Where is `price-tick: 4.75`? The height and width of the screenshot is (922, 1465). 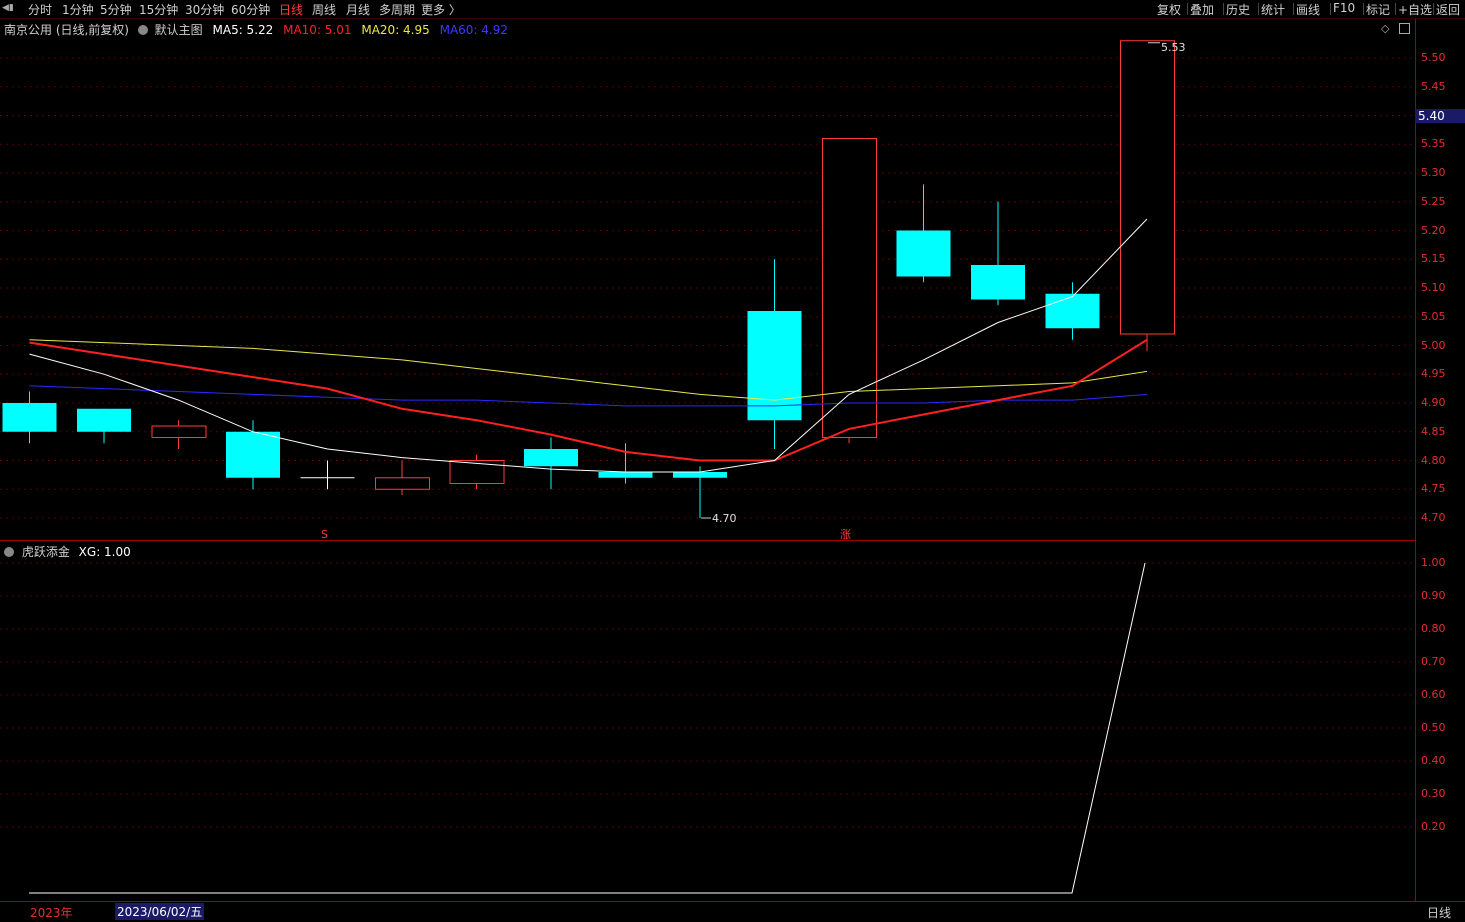
price-tick: 4.75 is located at coordinates (1433, 489).